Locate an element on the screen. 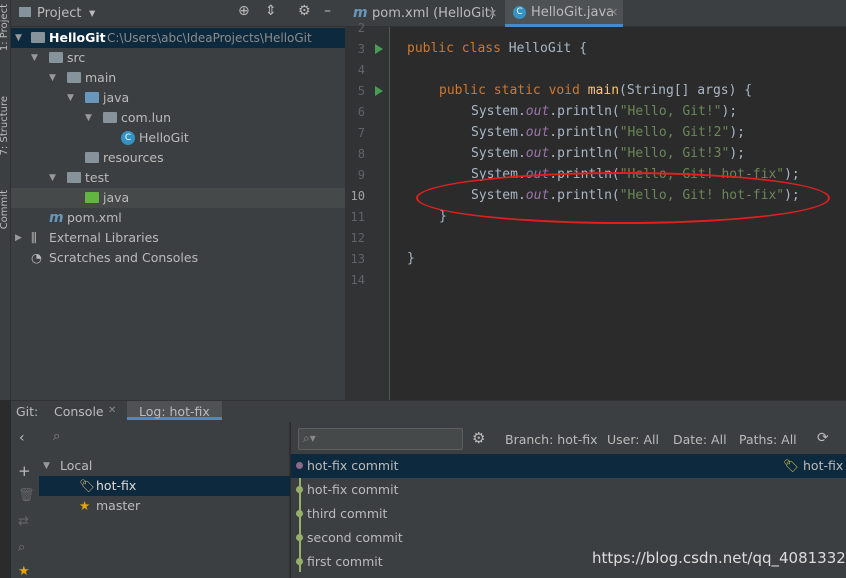 Image resolution: width=846 pixels, height=578 pixels. tree-item-pom: m pom.xml is located at coordinates (178, 218).